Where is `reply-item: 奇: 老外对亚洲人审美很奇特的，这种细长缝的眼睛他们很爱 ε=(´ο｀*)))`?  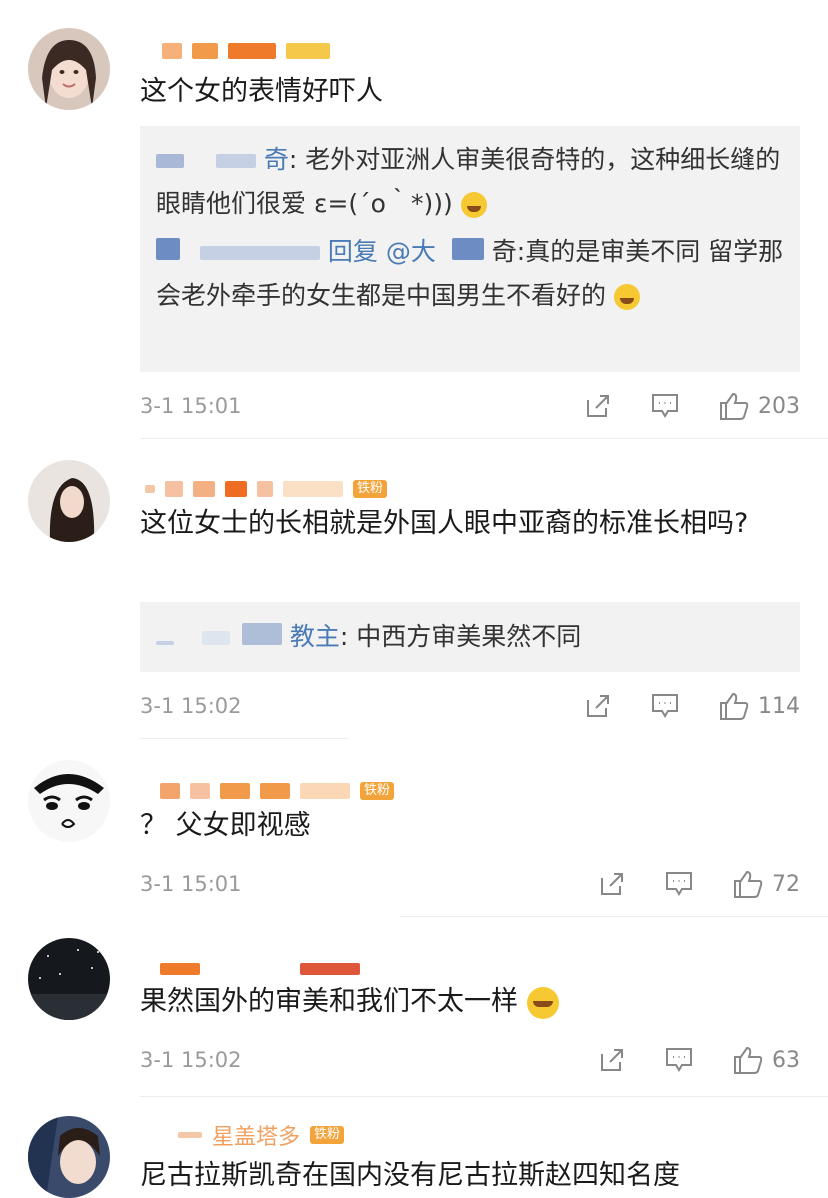
reply-item: 奇: 老外对亚洲人审美很奇特的，这种细长缝的眼睛他们很爱 ε=(´ο｀*))) is located at coordinates (470, 182).